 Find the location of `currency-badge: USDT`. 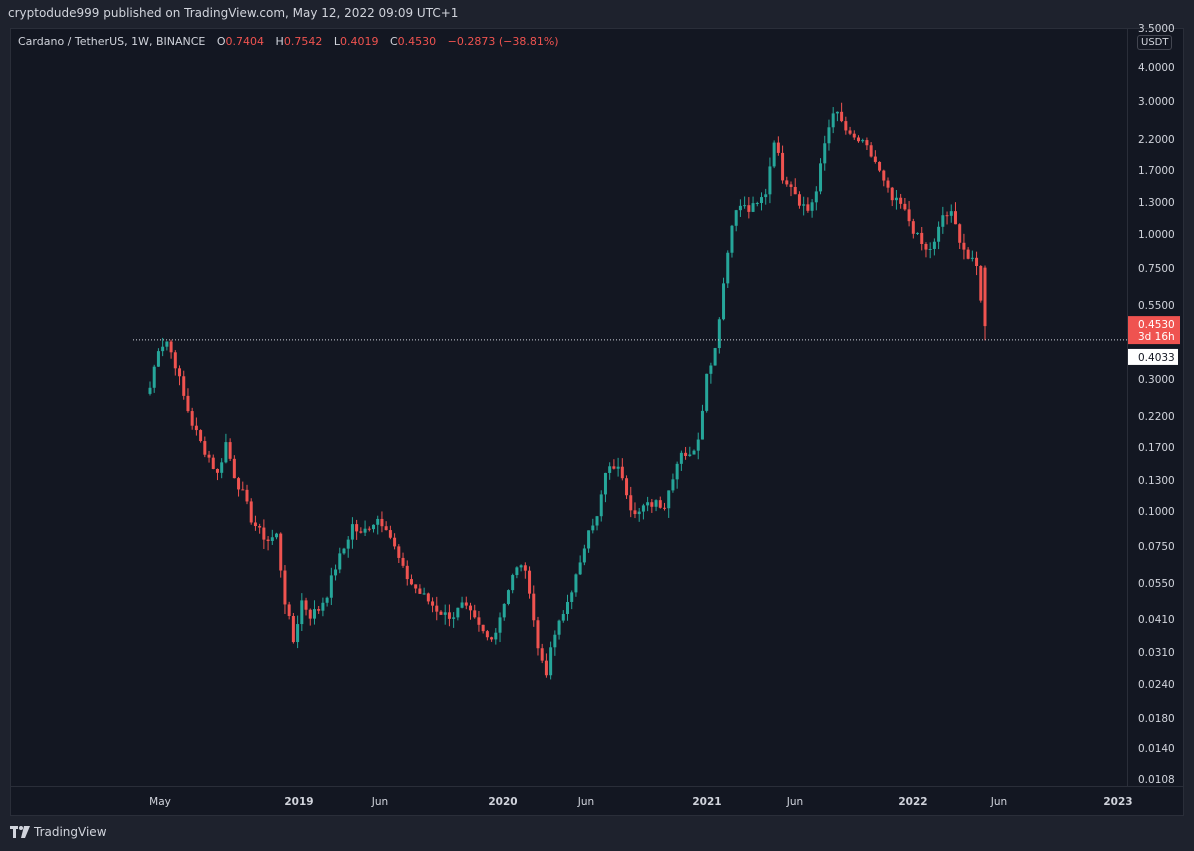

currency-badge: USDT is located at coordinates (1155, 42).